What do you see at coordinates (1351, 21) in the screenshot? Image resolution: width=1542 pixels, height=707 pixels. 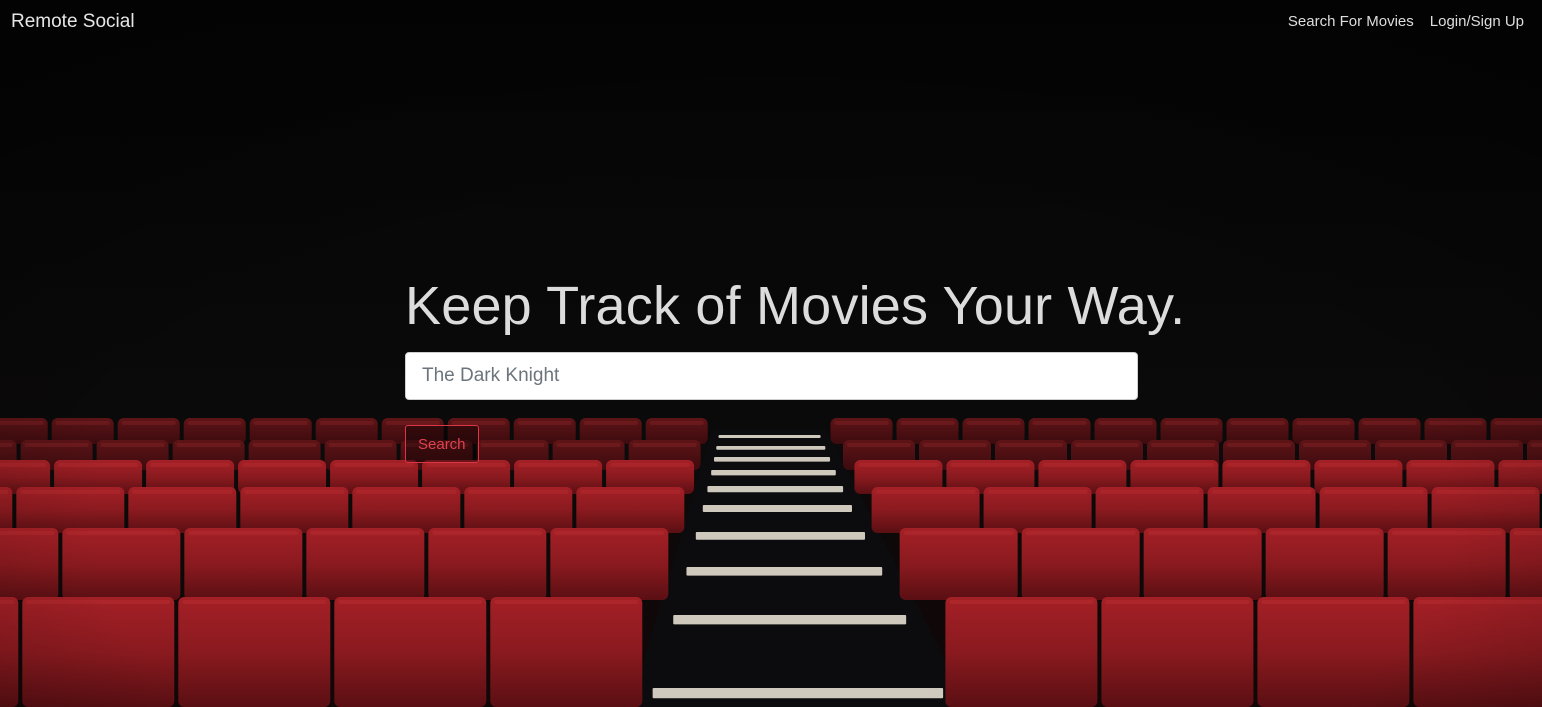 I see `nav-link-search-for-movies: Search For Movies` at bounding box center [1351, 21].